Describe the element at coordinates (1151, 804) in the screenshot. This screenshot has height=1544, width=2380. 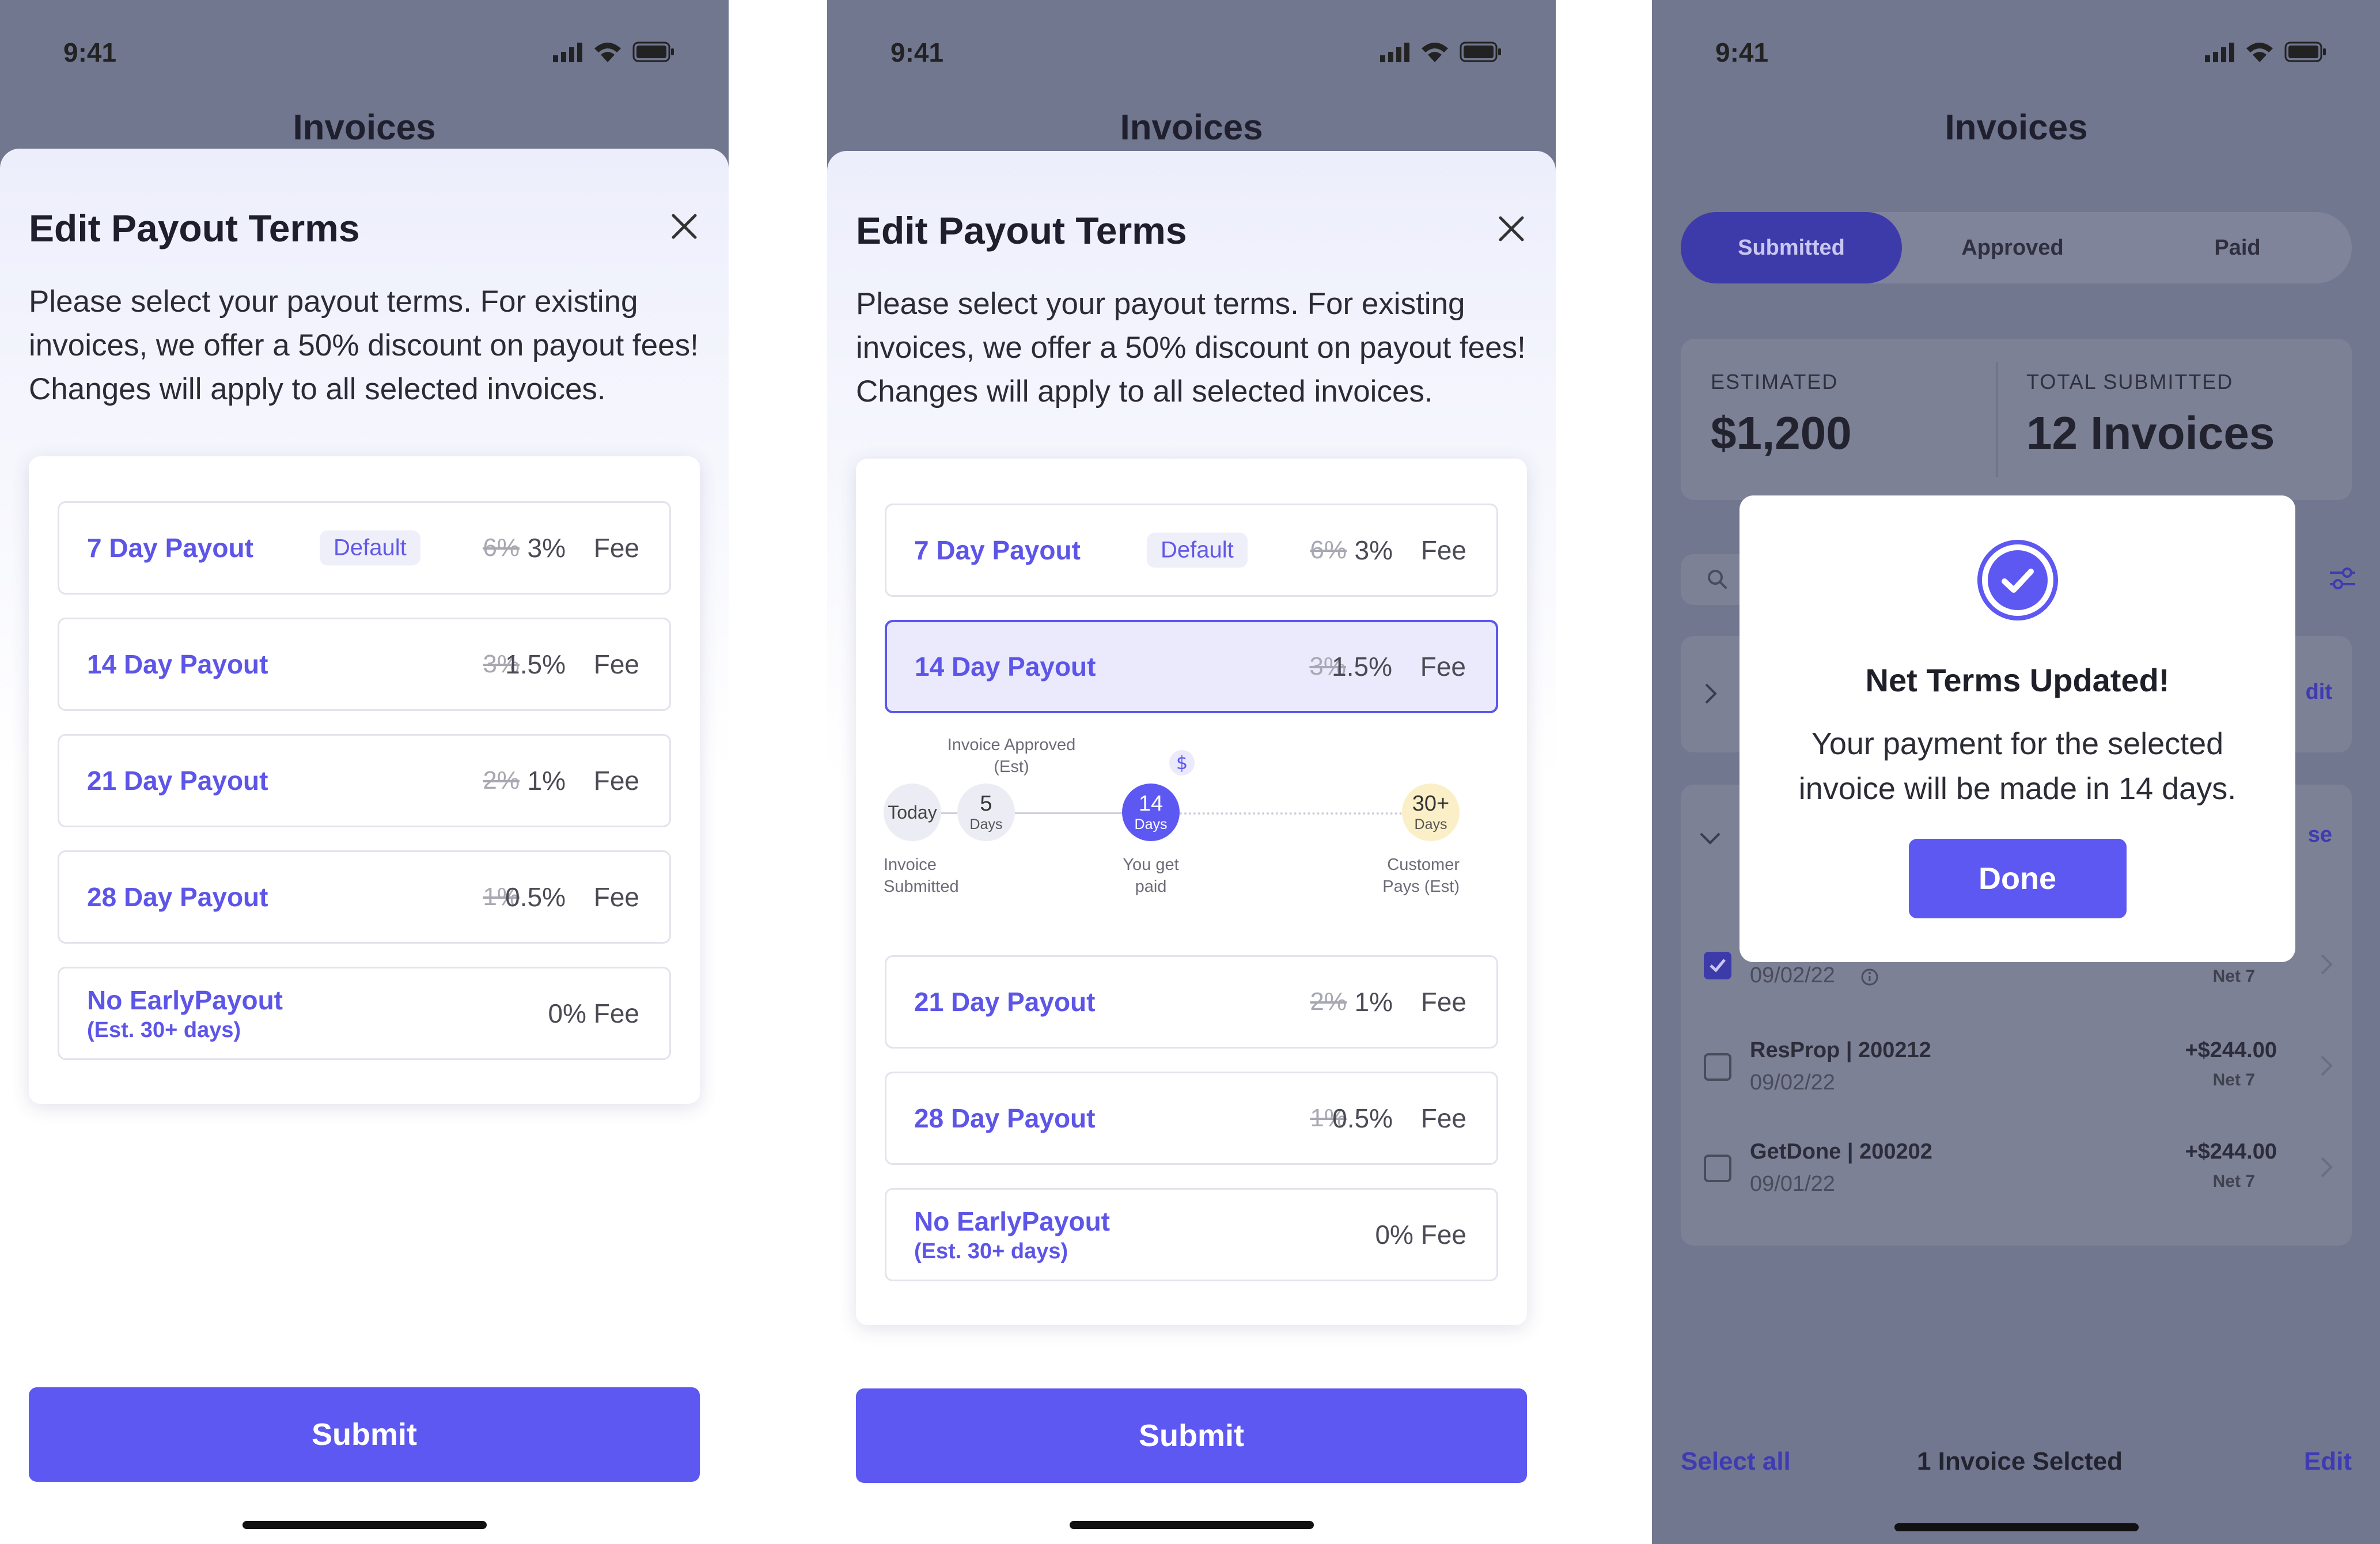
I see `timeline-step-number: 14` at that location.